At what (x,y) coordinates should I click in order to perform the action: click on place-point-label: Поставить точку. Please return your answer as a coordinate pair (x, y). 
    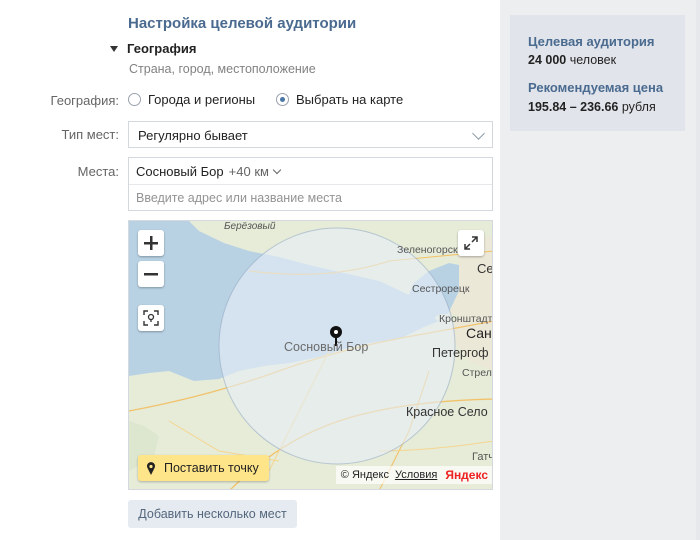
    Looking at the image, I should click on (211, 468).